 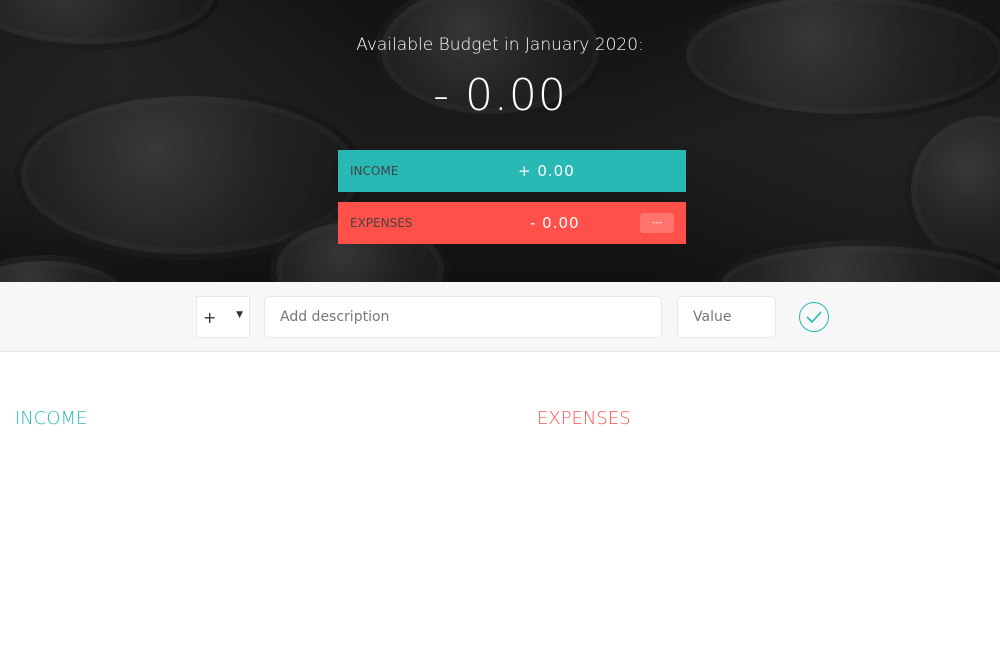 I want to click on dropdown-arrow-icon: ▼, so click(x=239, y=315).